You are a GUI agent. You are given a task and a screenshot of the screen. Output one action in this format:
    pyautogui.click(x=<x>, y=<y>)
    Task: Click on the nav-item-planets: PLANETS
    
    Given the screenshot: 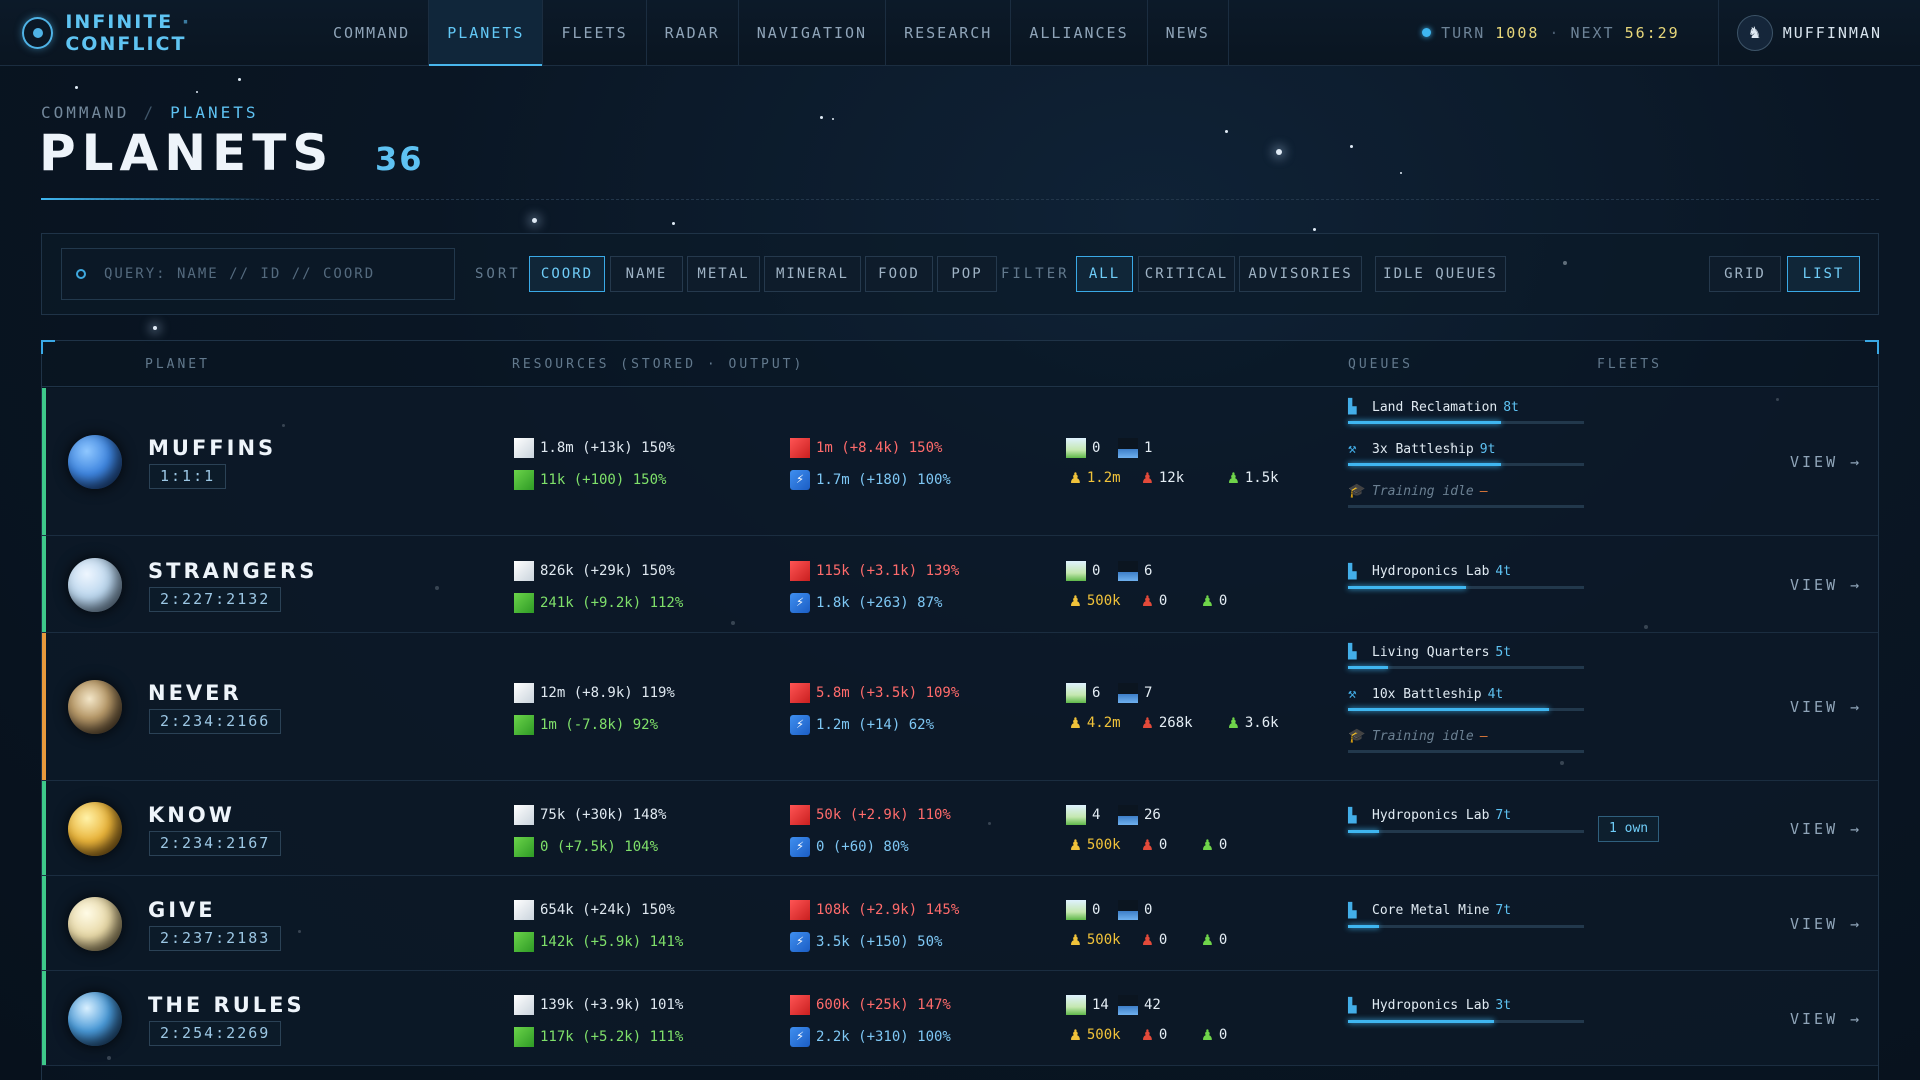 What is the action you would take?
    pyautogui.click(x=486, y=33)
    